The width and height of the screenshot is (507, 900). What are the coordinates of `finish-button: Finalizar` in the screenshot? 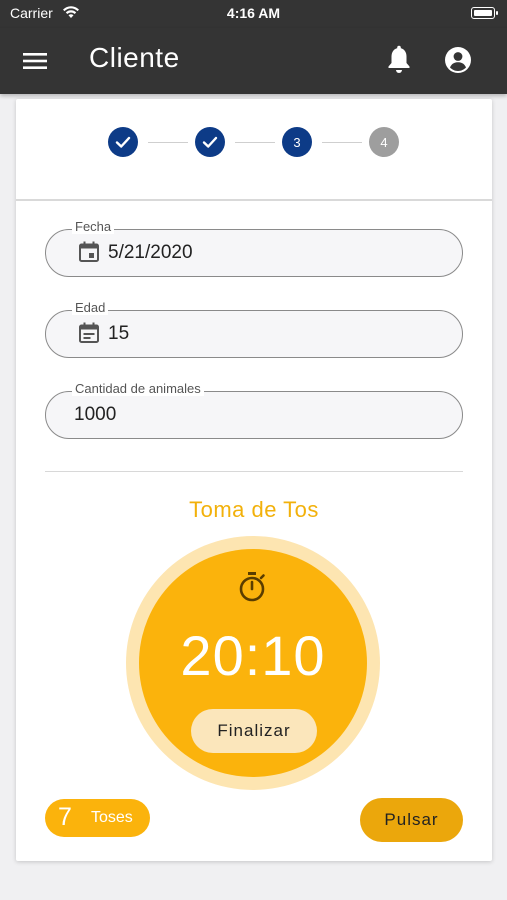 It's located at (254, 731).